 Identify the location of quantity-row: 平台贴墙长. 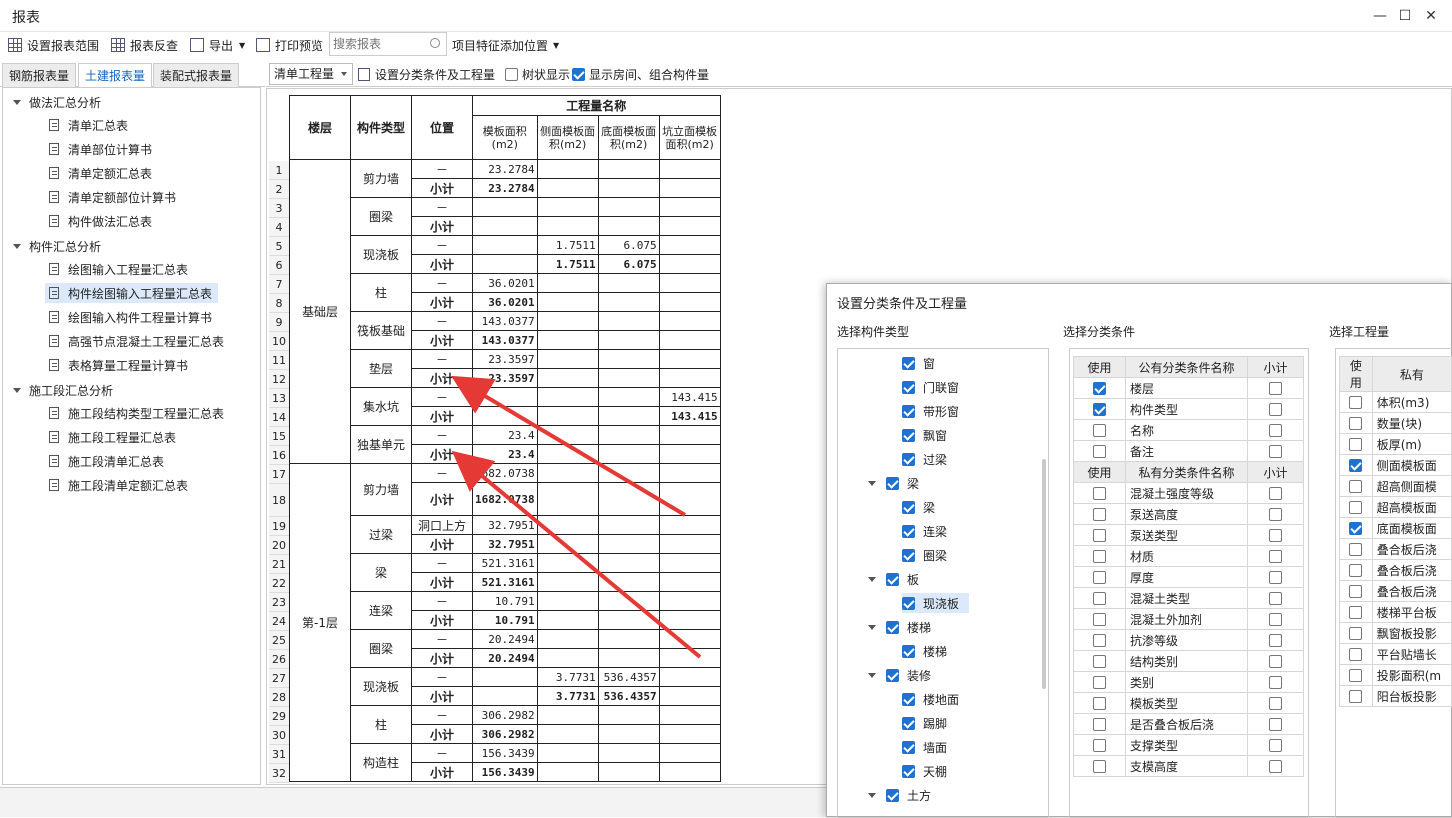
(1395, 654).